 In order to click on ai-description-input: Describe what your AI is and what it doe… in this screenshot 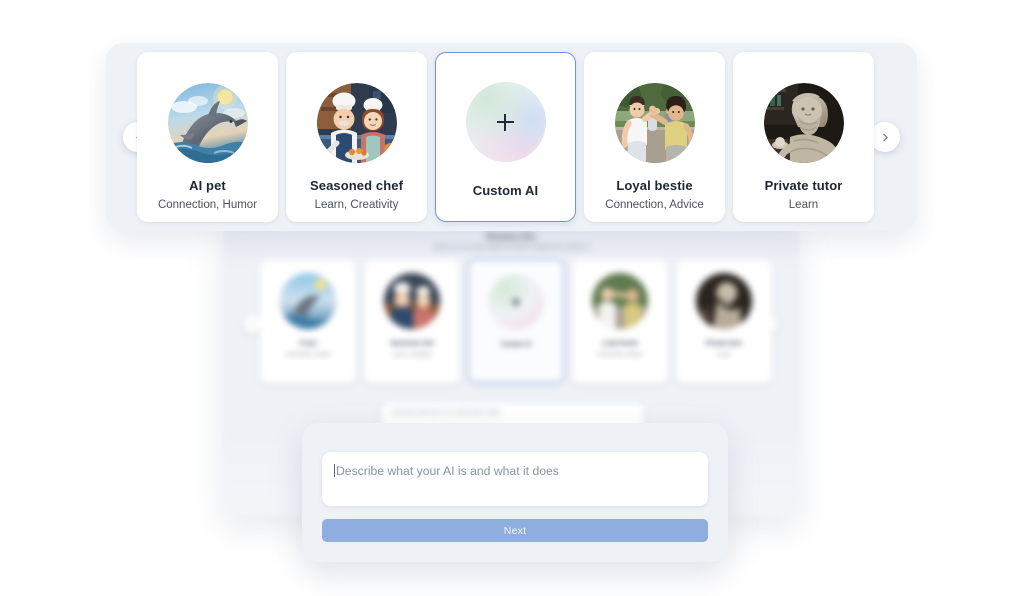, I will do `click(515, 479)`.